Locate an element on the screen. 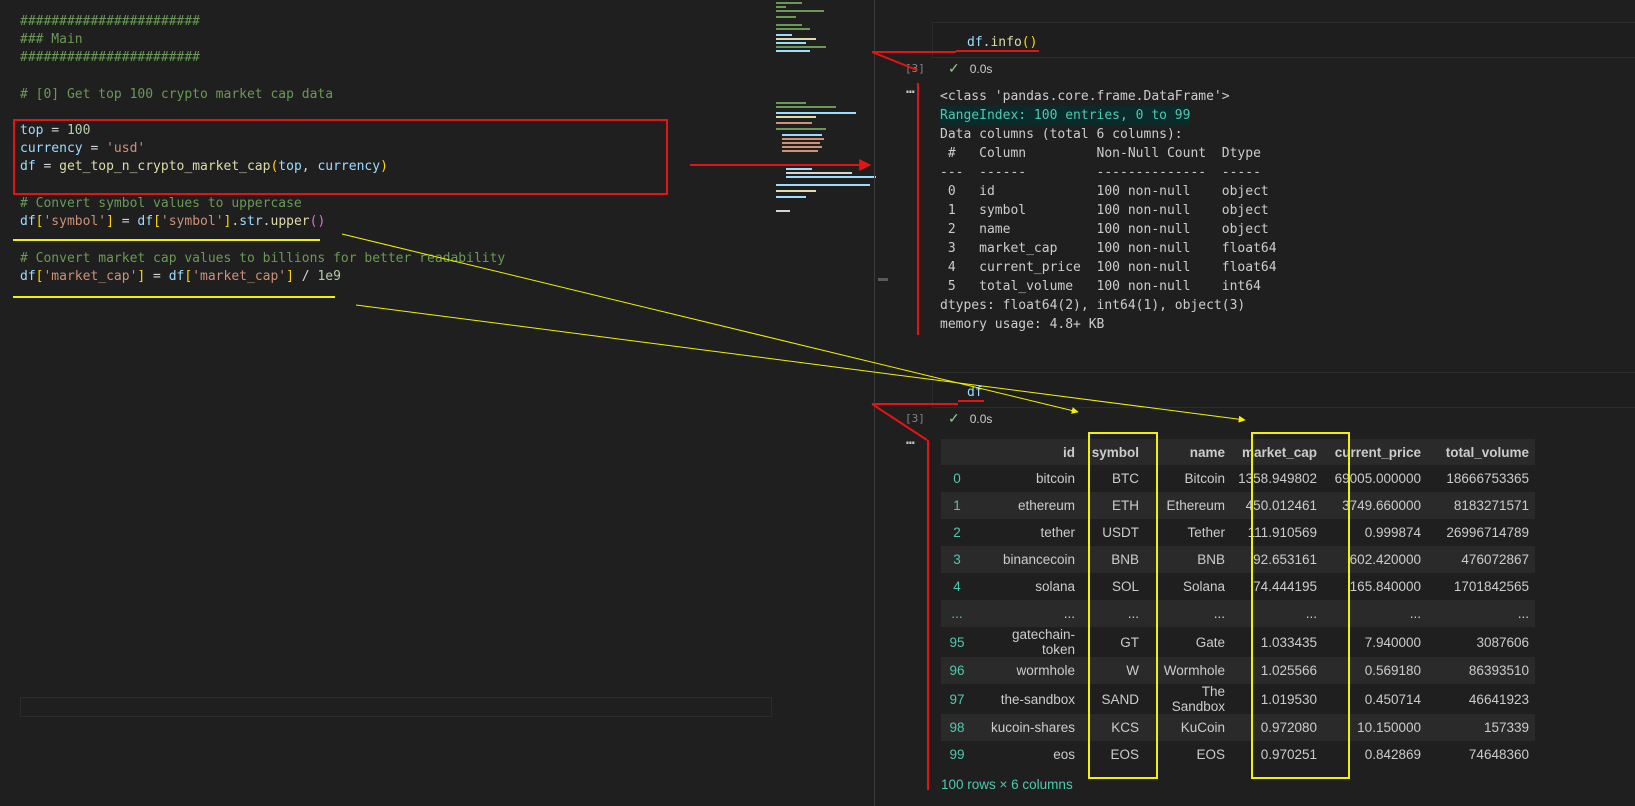 The image size is (1635, 806). output-line: 0 id 100 non-null object is located at coordinates (1108, 191).